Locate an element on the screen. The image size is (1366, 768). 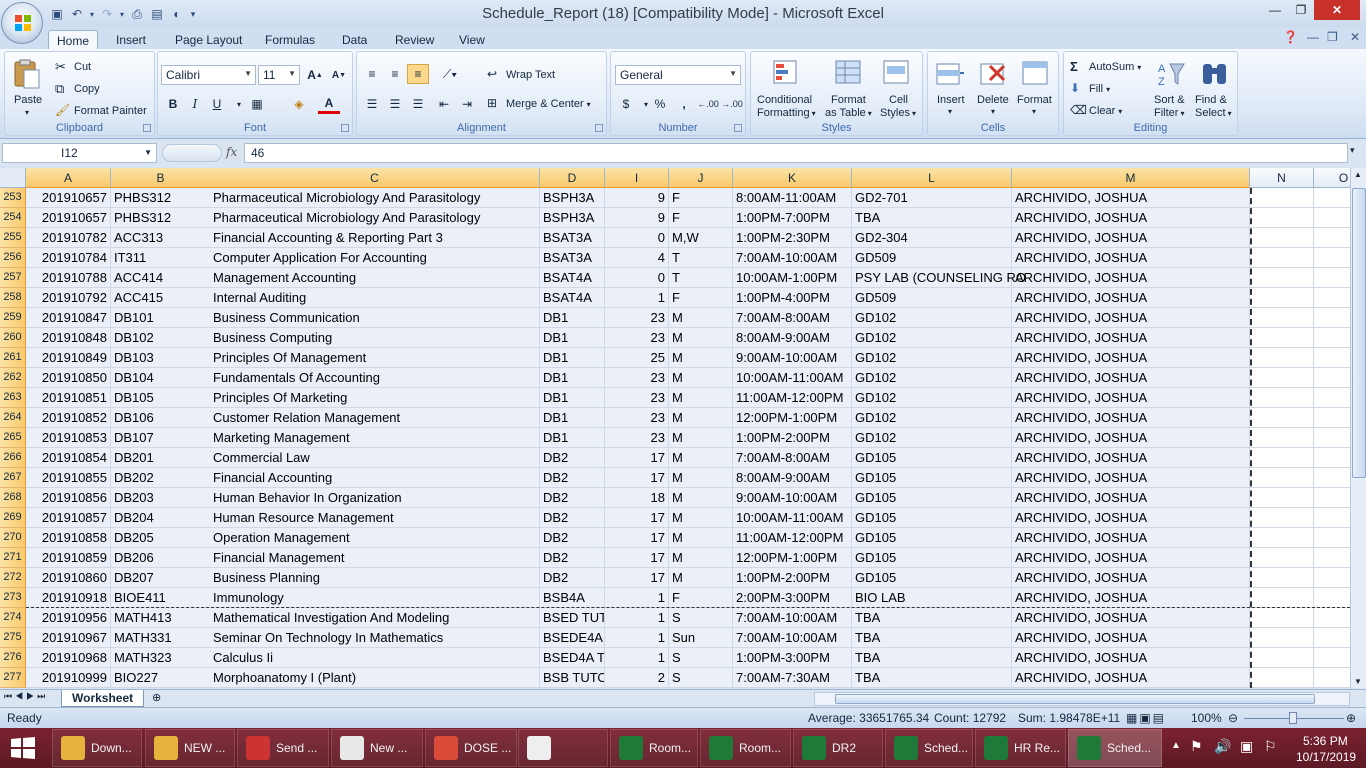
zoom-level: 100% is located at coordinates (1206, 718).